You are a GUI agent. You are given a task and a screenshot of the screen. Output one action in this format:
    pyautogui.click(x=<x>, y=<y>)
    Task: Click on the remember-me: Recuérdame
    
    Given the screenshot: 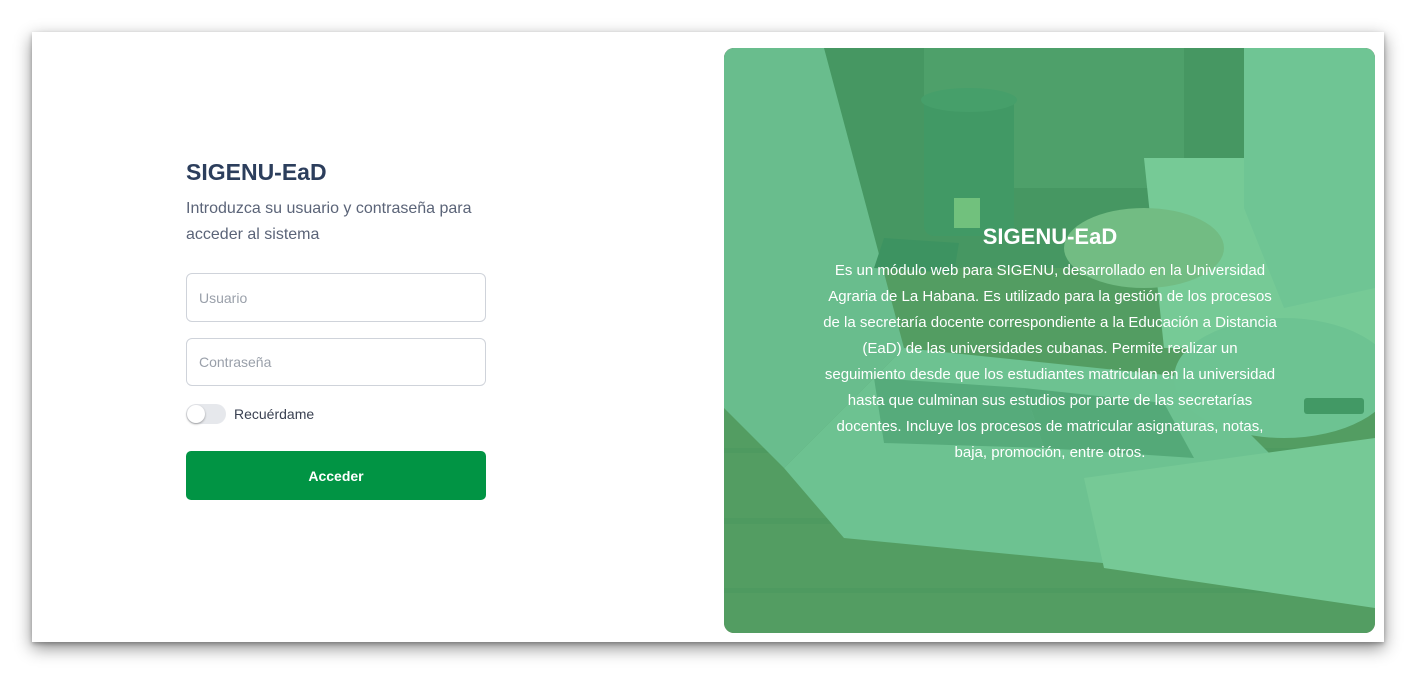 What is the action you would take?
    pyautogui.click(x=336, y=414)
    